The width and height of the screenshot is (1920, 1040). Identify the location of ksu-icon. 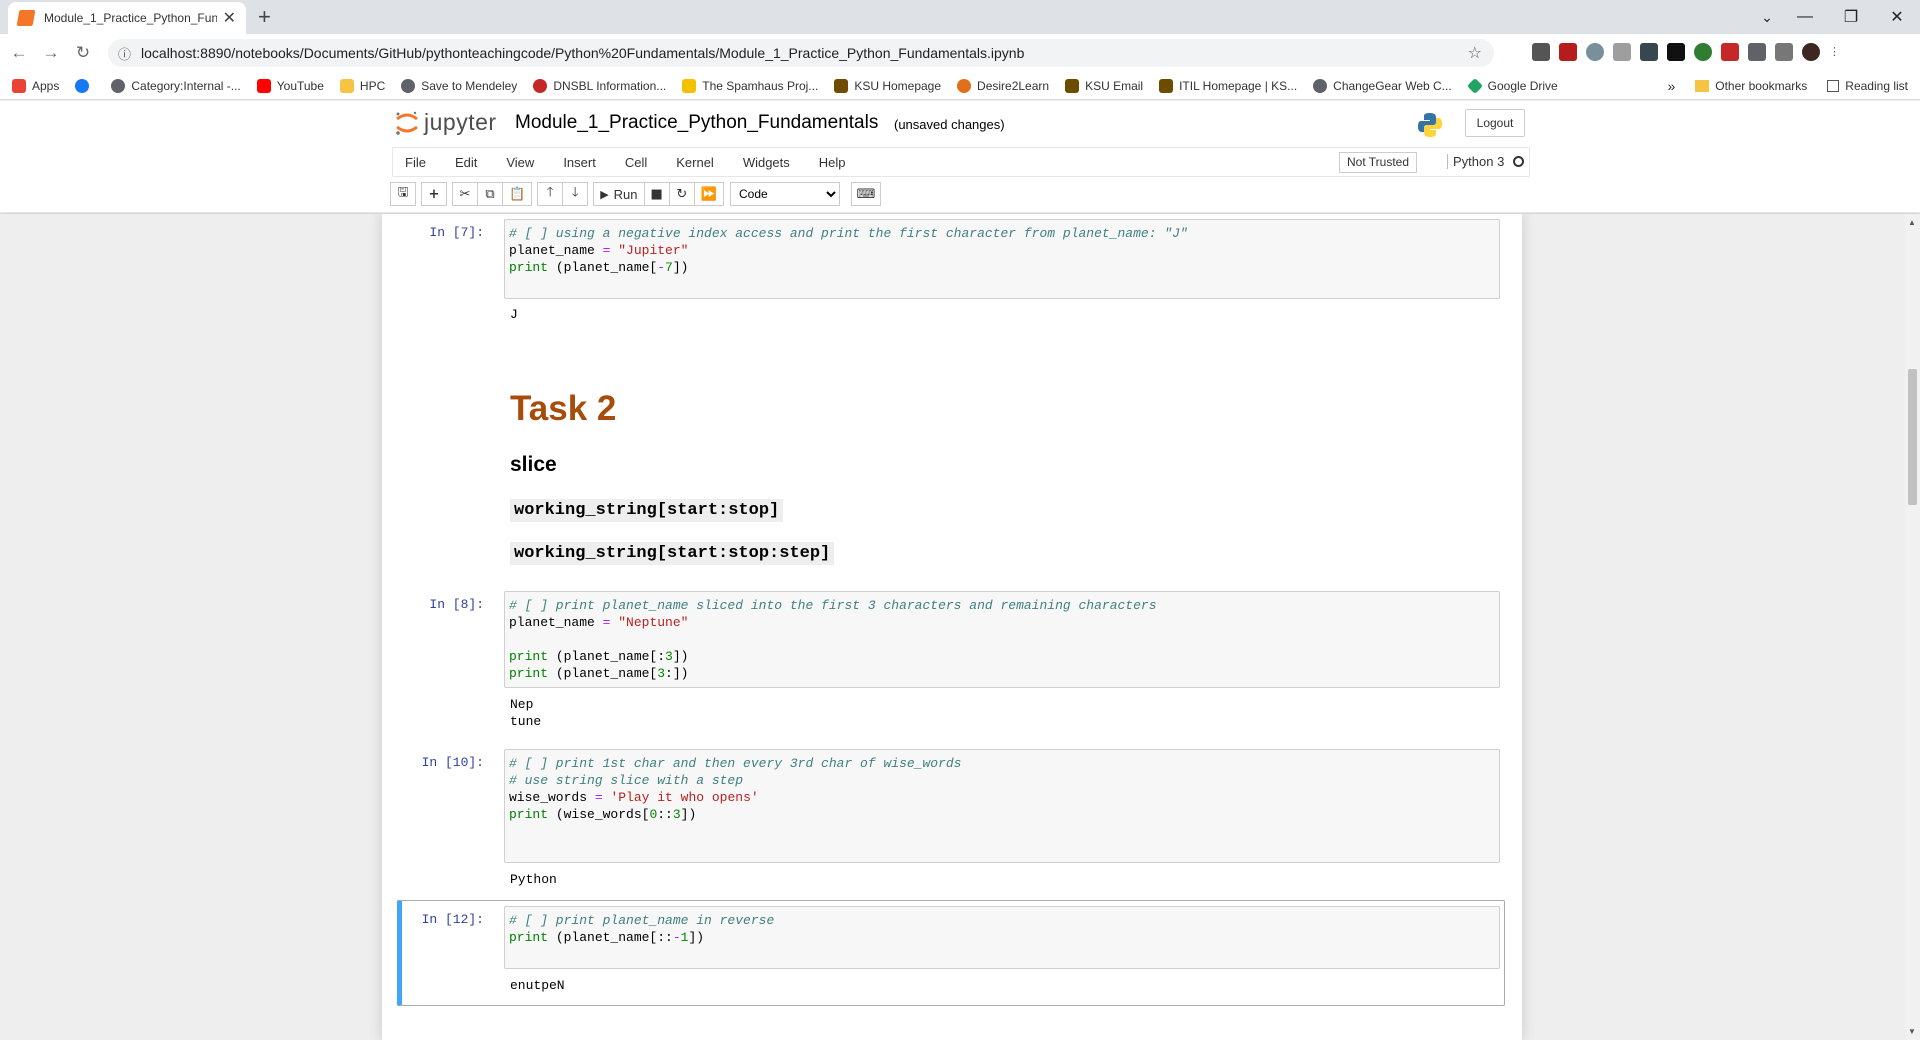
(841, 85).